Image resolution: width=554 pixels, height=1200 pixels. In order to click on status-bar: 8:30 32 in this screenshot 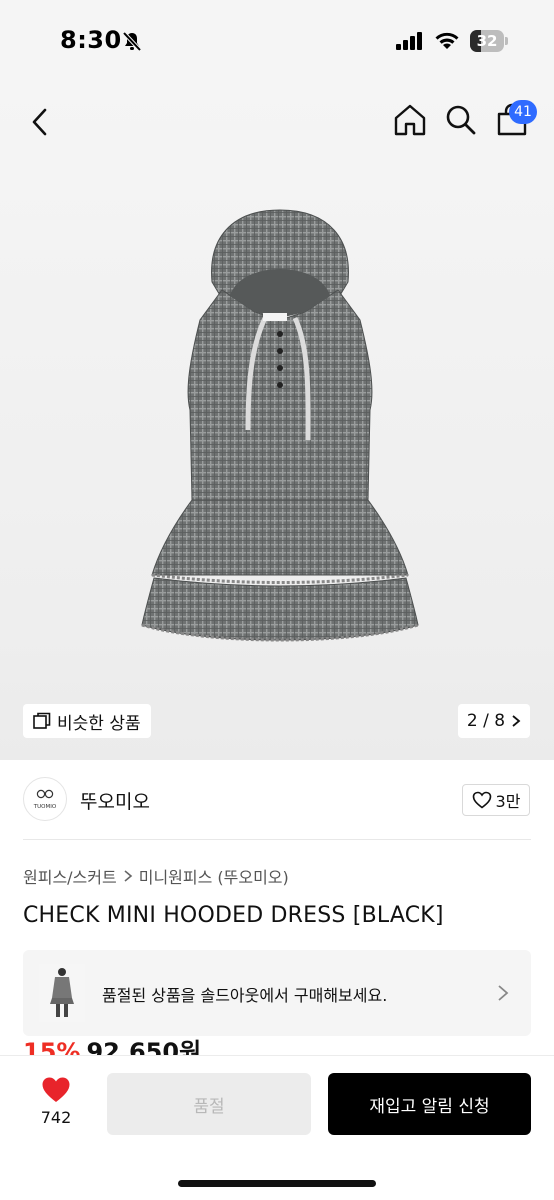, I will do `click(277, 42)`.